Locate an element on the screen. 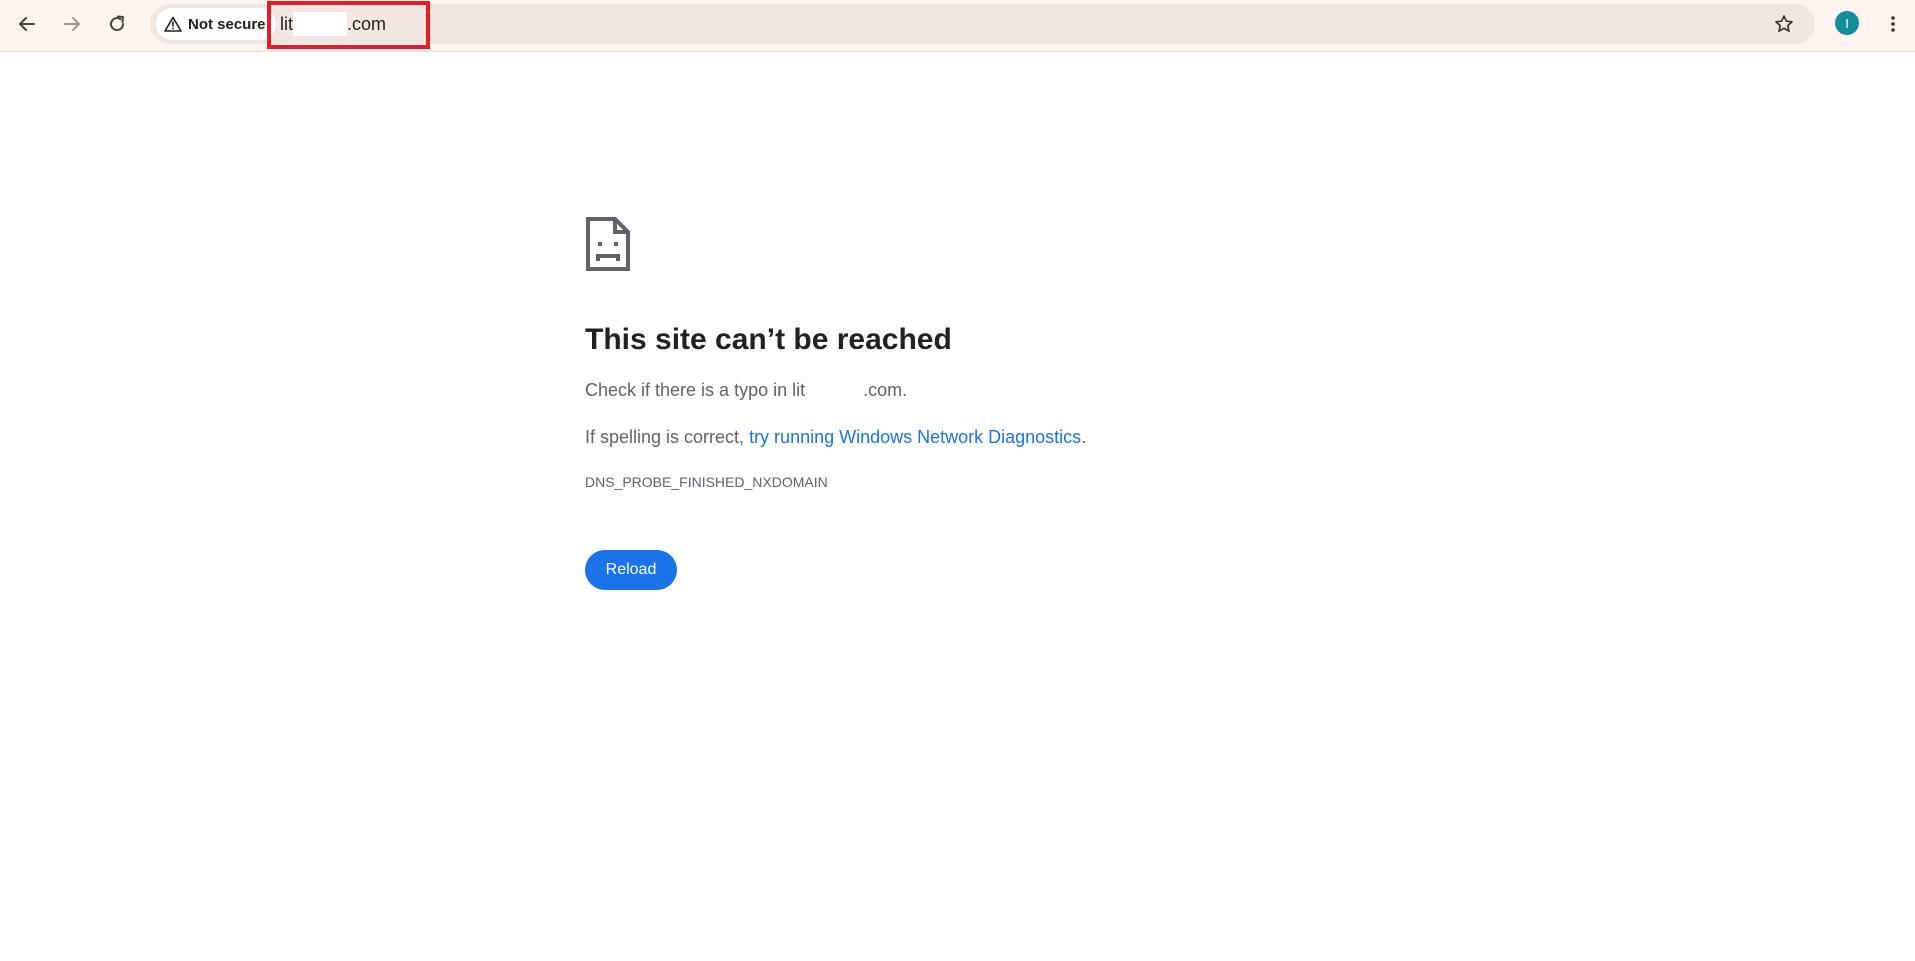 The height and width of the screenshot is (961, 1915). forward-button is located at coordinates (72, 24).